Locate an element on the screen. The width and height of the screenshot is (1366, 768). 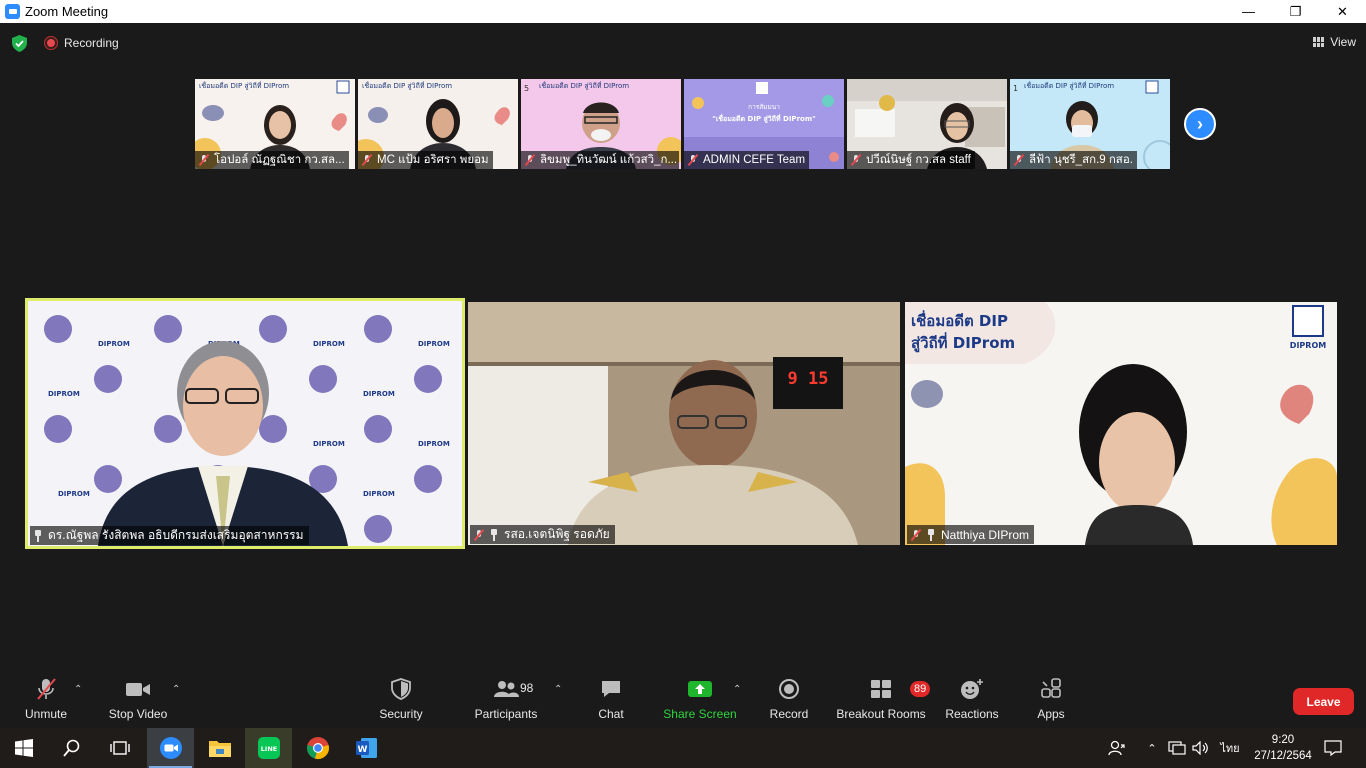
breakout-rooms-label: Breakout Rooms is located at coordinates (881, 714).